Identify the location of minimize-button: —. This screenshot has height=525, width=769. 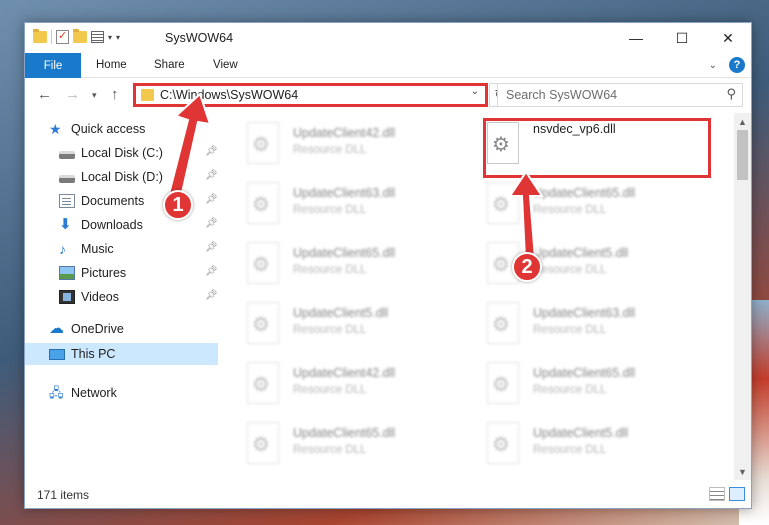
(636, 38).